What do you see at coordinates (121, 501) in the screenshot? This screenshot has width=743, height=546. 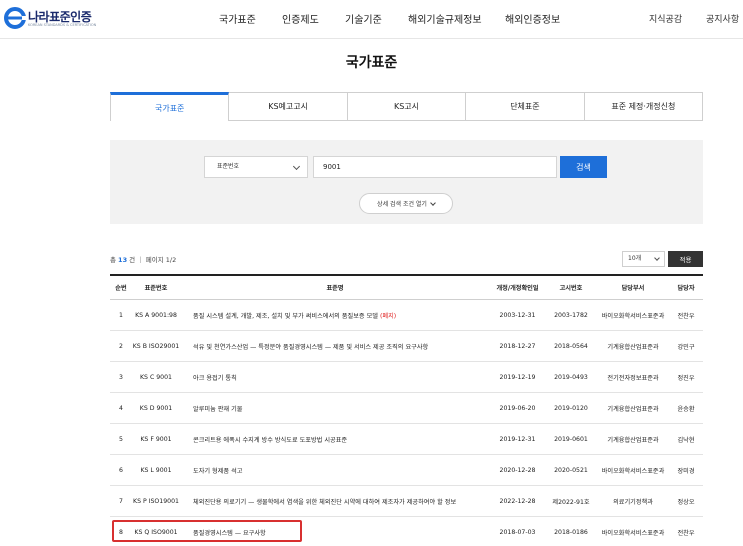 I see `row-number-text: 7` at bounding box center [121, 501].